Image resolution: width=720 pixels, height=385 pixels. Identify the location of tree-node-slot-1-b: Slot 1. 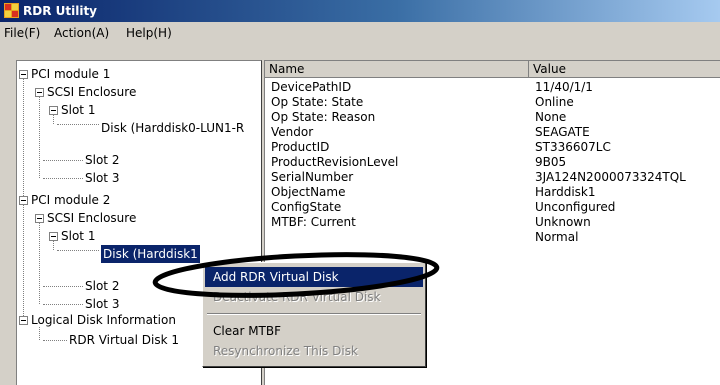
(78, 236).